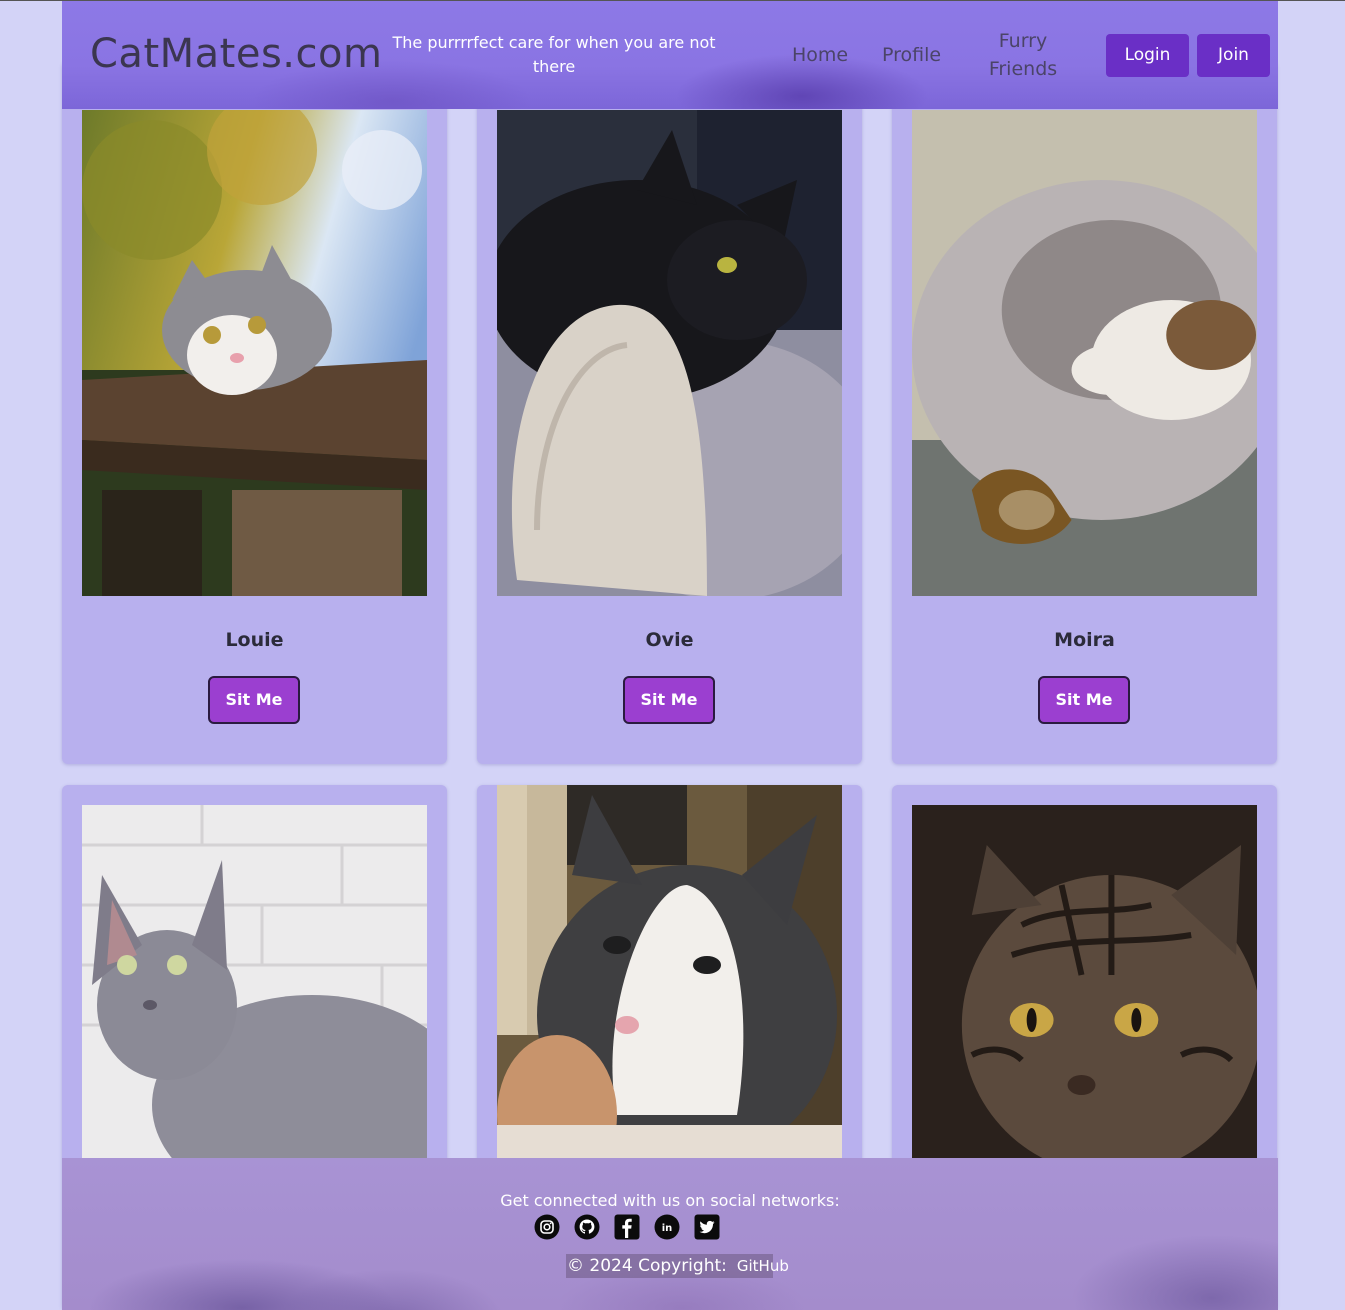 This screenshot has width=1345, height=1310. Describe the element at coordinates (1084, 985) in the screenshot. I see `tabby-cat-closeup-icon` at that location.